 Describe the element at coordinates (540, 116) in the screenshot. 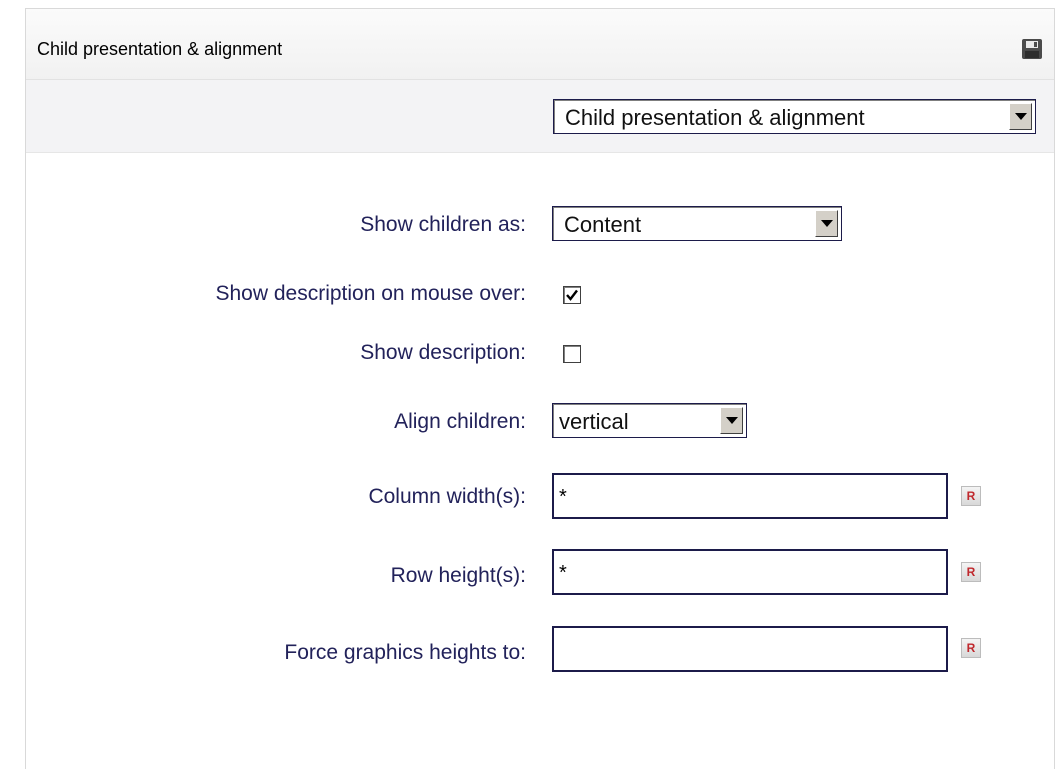

I see `panel-toolbar: Child presentation & alignment` at that location.